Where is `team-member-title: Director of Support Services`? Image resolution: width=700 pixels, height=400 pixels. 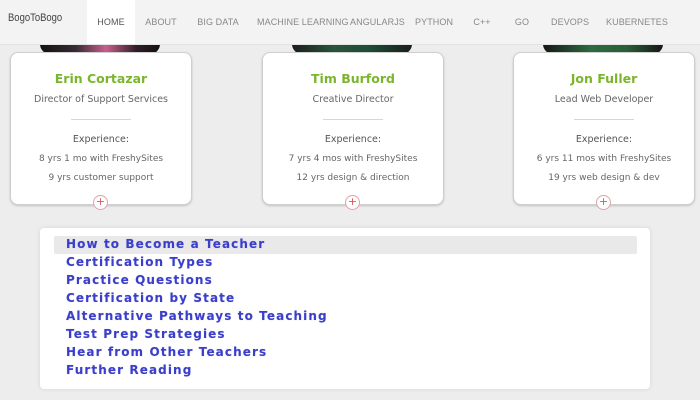
team-member-title: Director of Support Services is located at coordinates (101, 99).